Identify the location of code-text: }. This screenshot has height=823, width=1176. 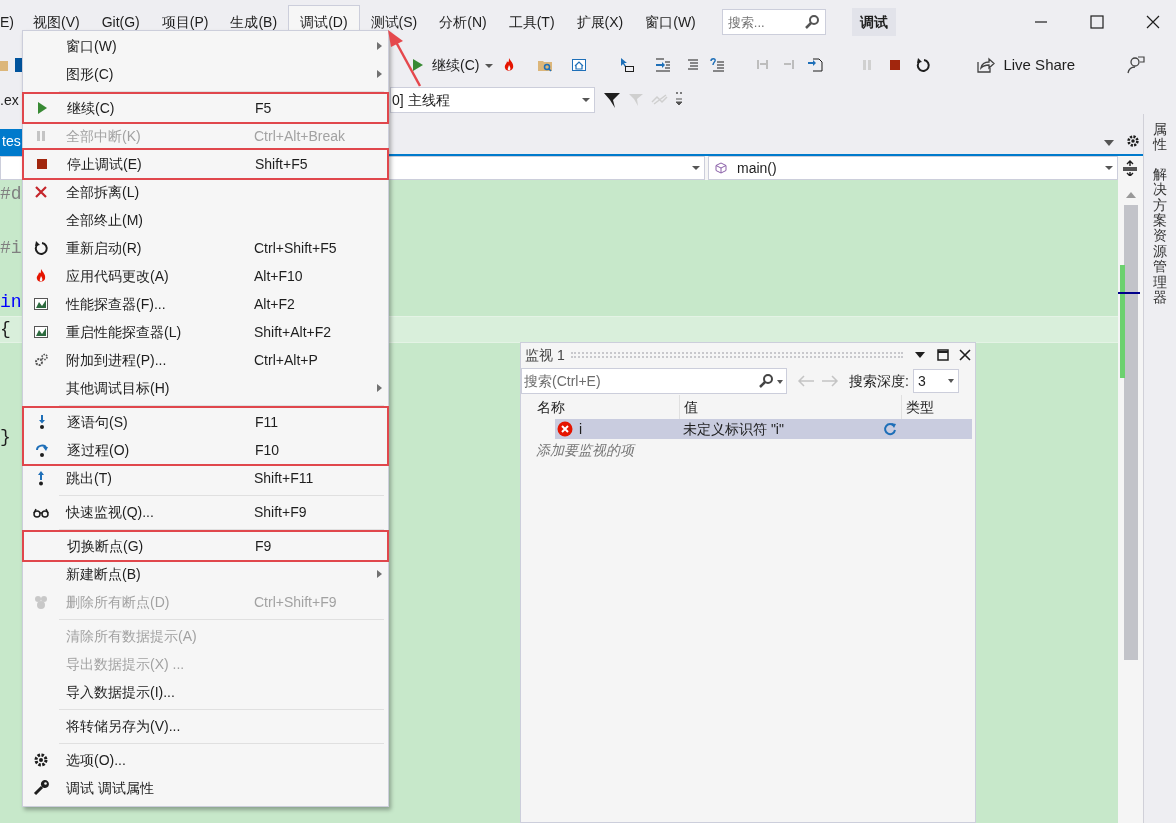
(5, 437).